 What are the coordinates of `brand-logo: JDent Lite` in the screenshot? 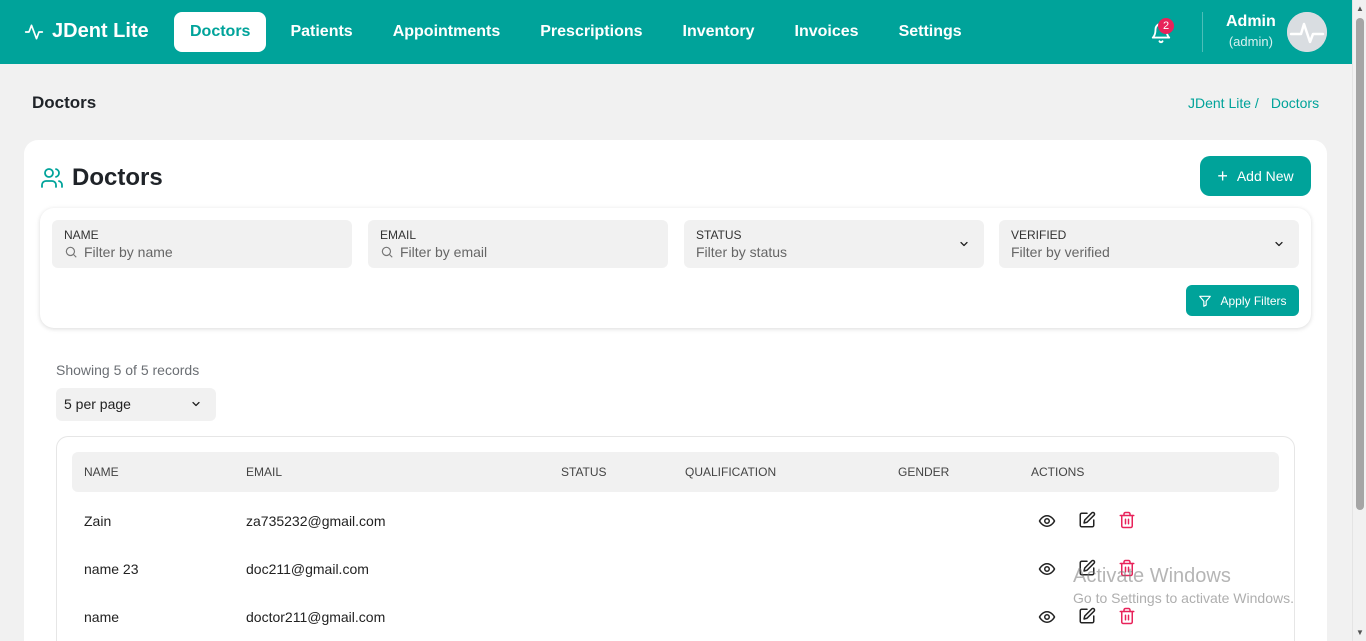 It's located at (86, 31).